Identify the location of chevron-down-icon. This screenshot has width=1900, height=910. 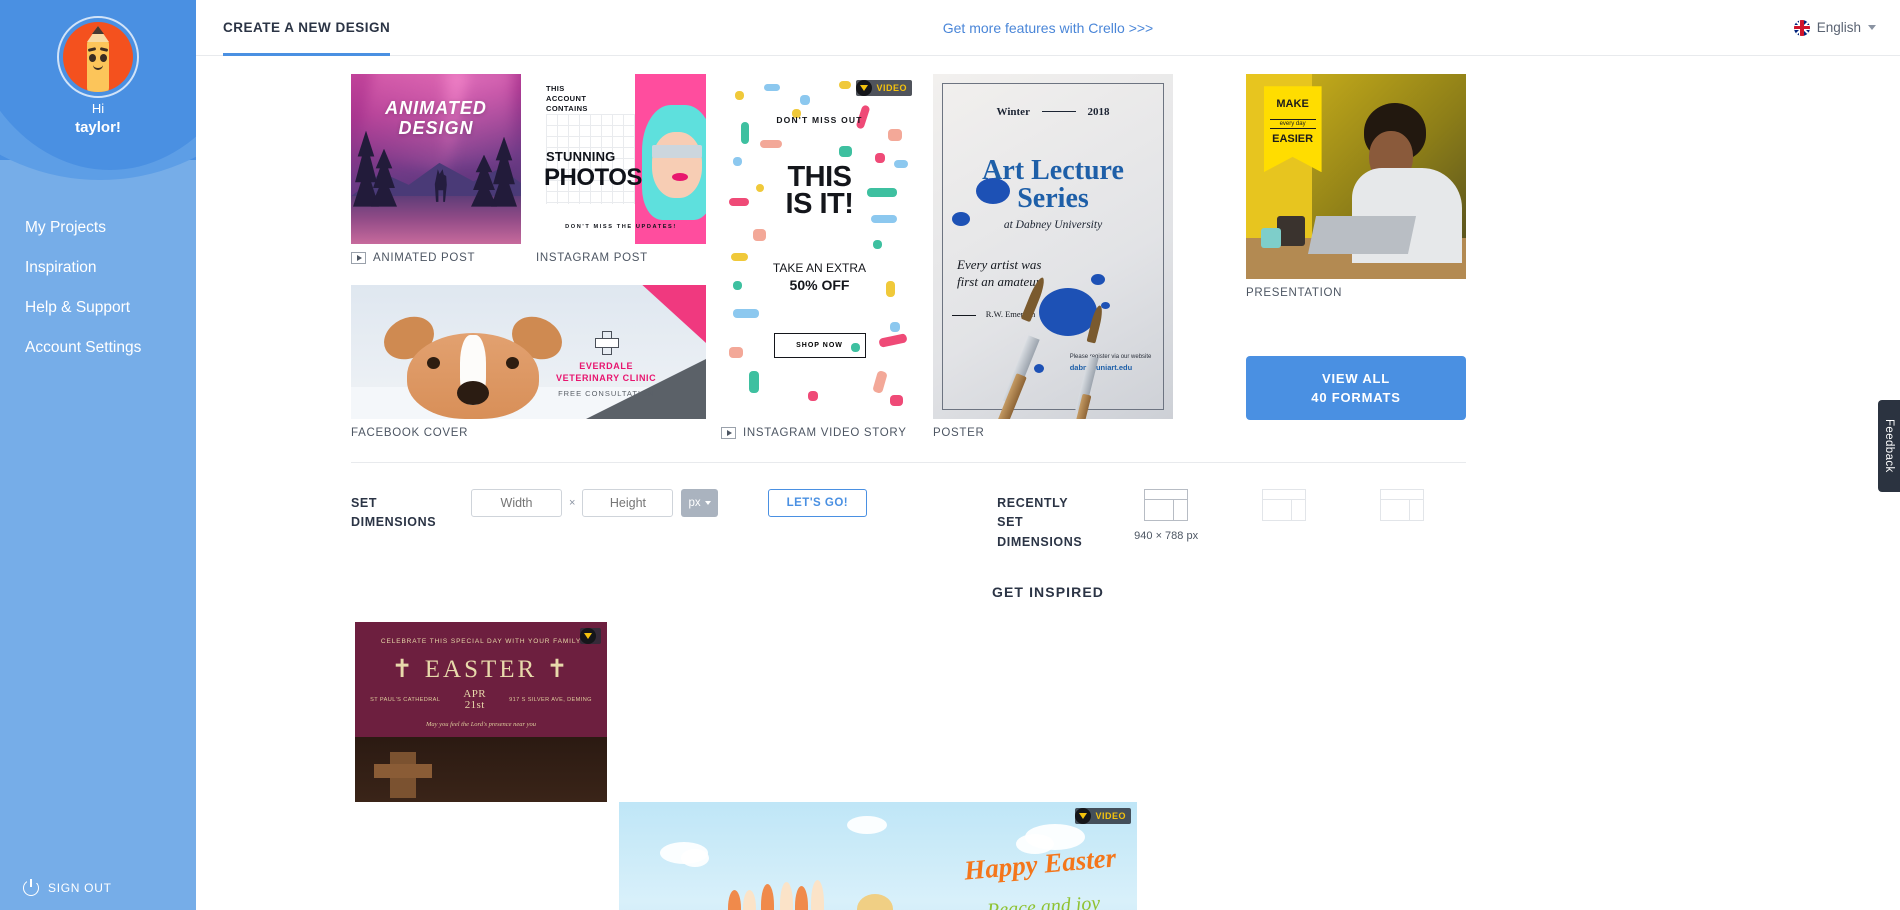
(707, 503).